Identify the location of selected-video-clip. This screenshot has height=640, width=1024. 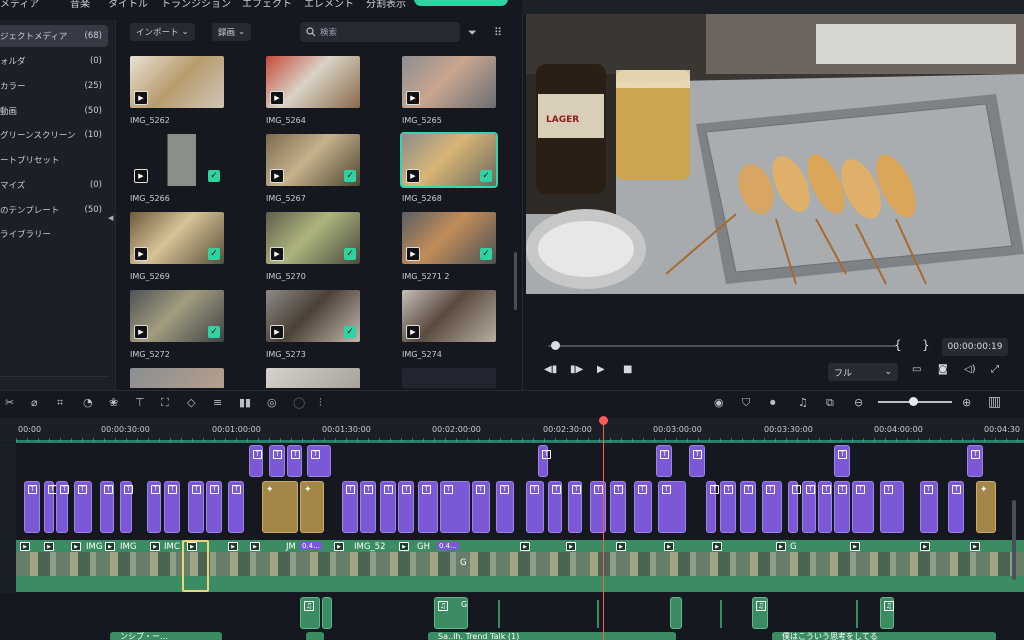
(195, 566).